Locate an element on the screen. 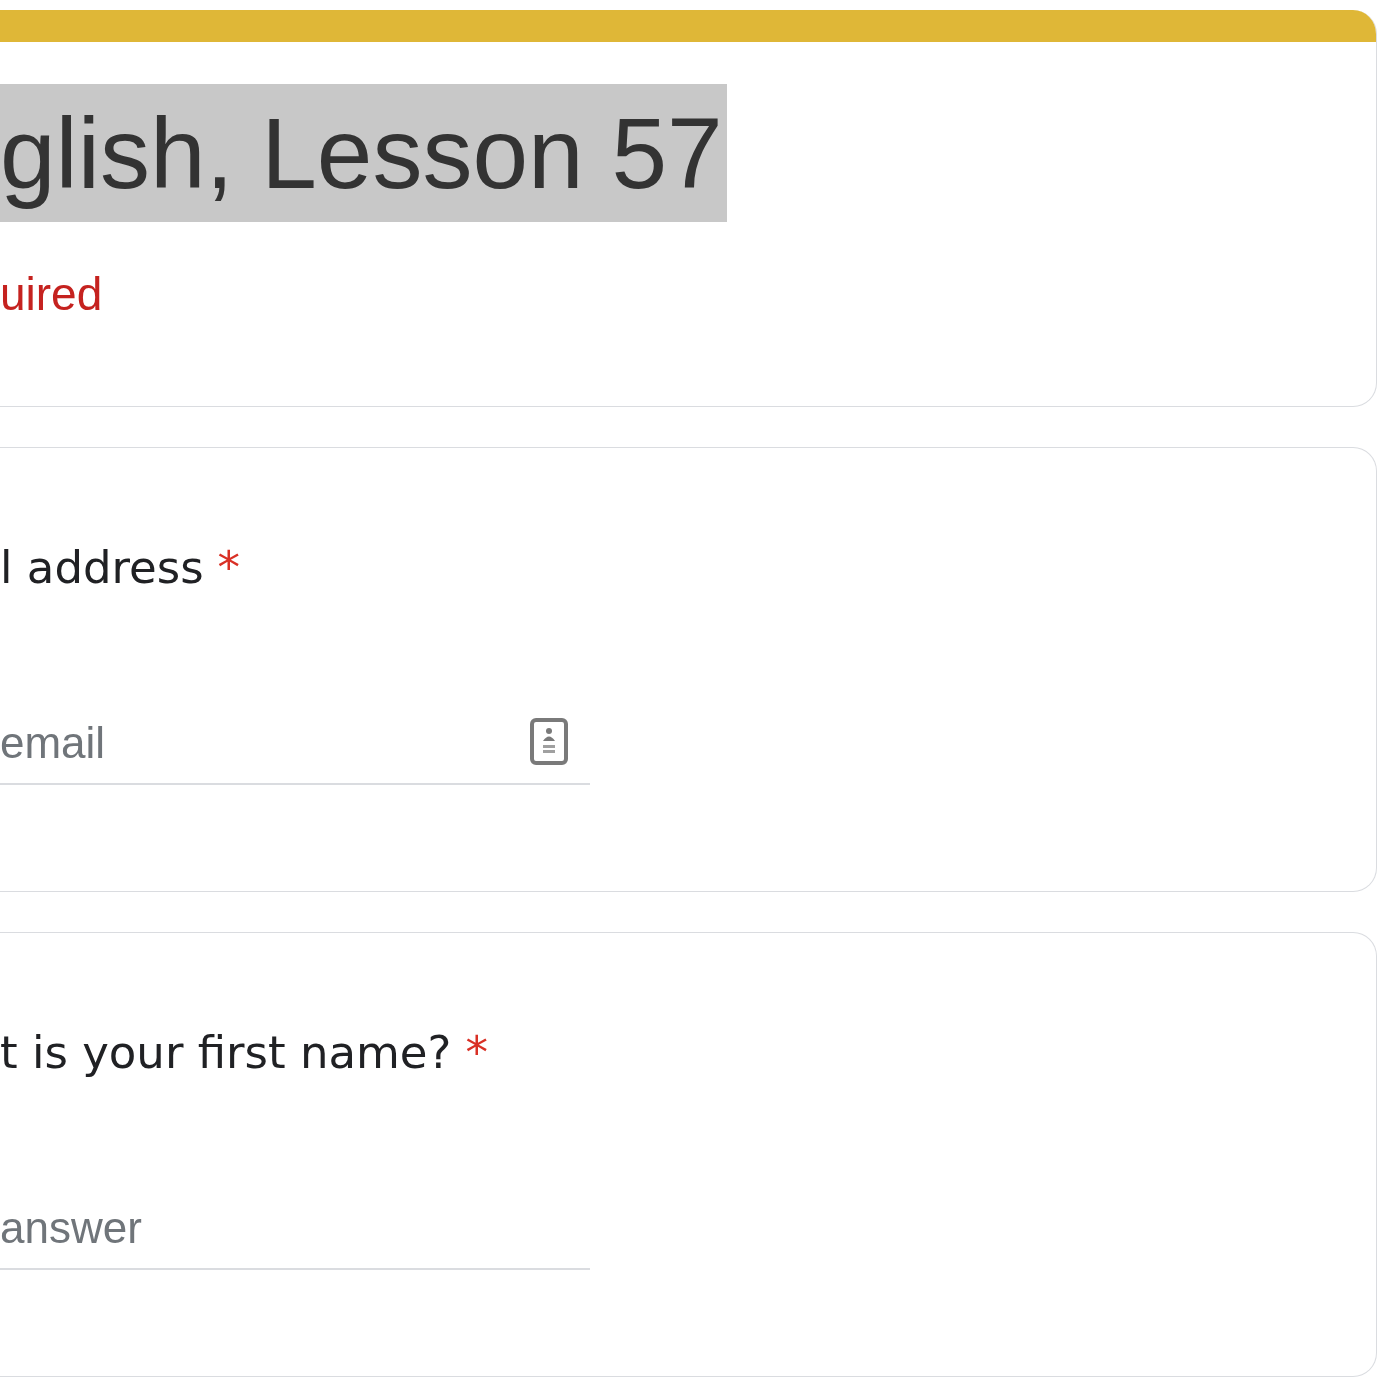 This screenshot has height=1400, width=1400. required-note: uired is located at coordinates (51, 294).